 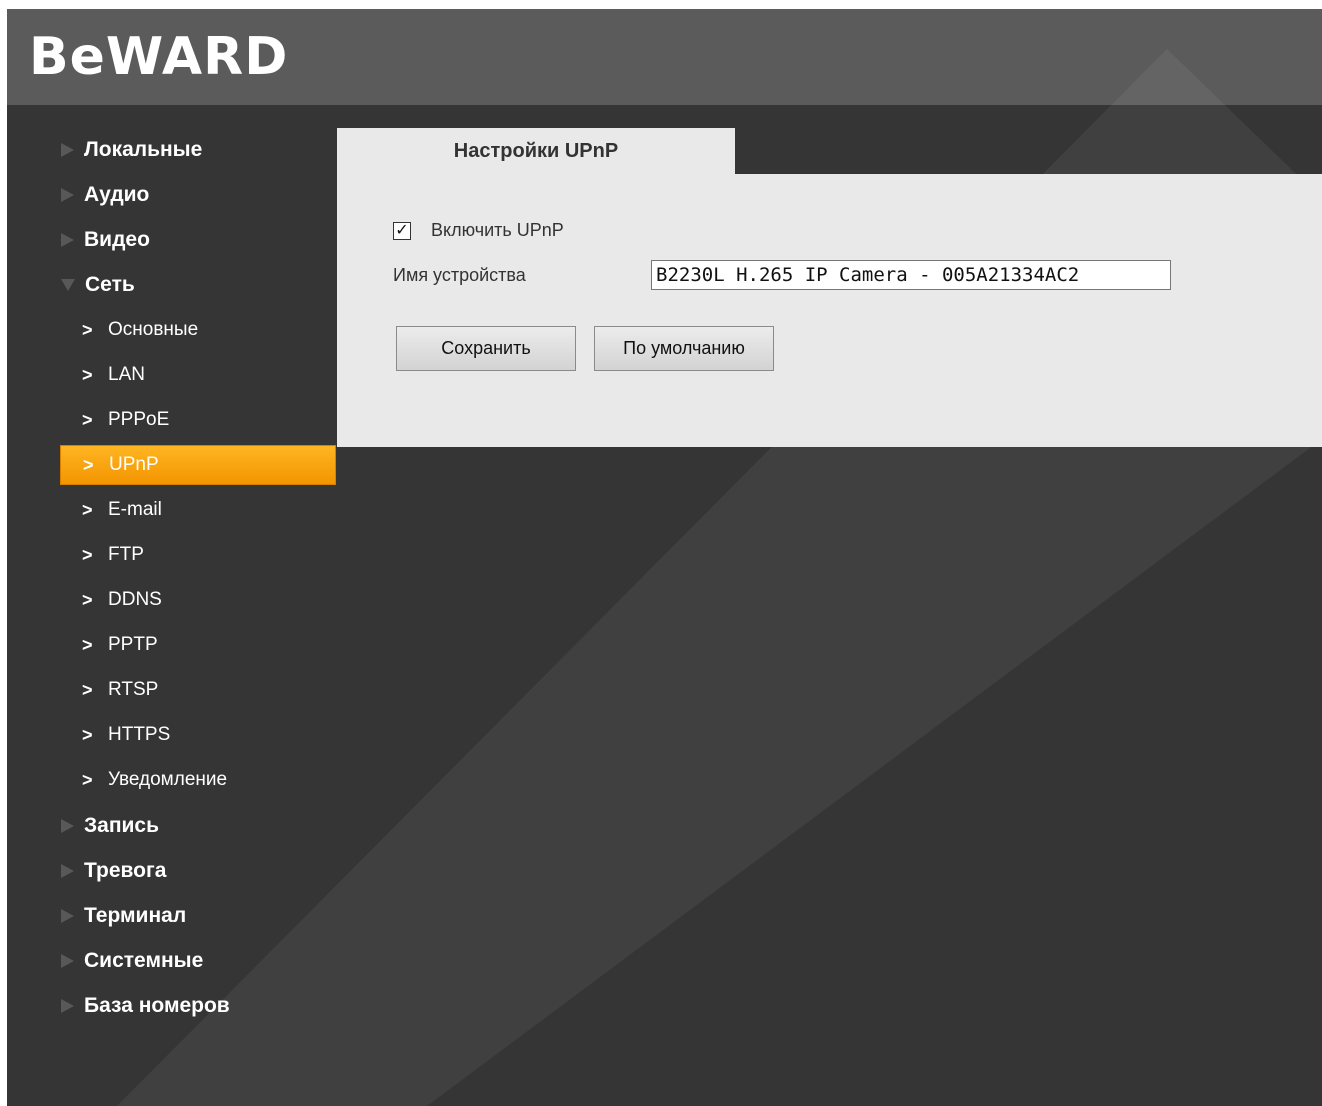 I want to click on header-bar: BeWARD, so click(x=664, y=57).